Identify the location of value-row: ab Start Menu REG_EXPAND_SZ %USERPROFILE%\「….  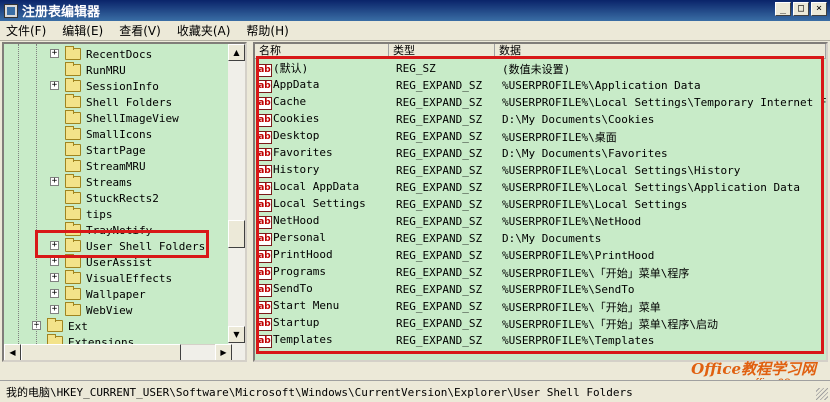
(539, 306).